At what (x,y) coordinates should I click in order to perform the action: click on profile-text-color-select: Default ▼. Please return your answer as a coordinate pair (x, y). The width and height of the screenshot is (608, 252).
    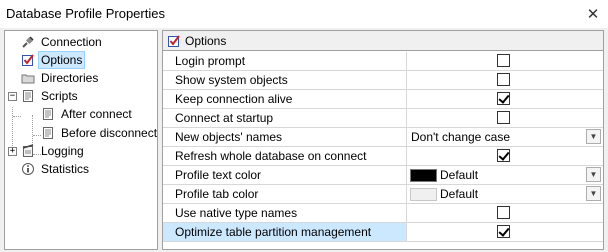
    Looking at the image, I should click on (505, 175).